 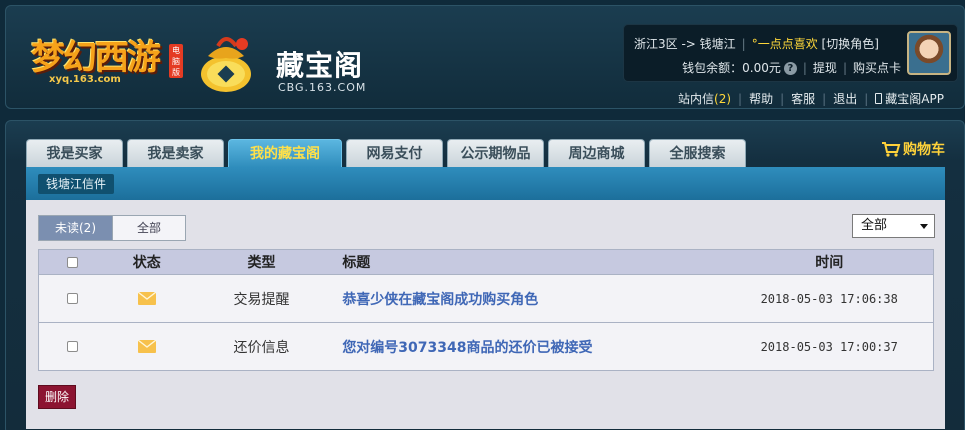 What do you see at coordinates (175, 153) in the screenshot?
I see `tab-seller: 我是卖家` at bounding box center [175, 153].